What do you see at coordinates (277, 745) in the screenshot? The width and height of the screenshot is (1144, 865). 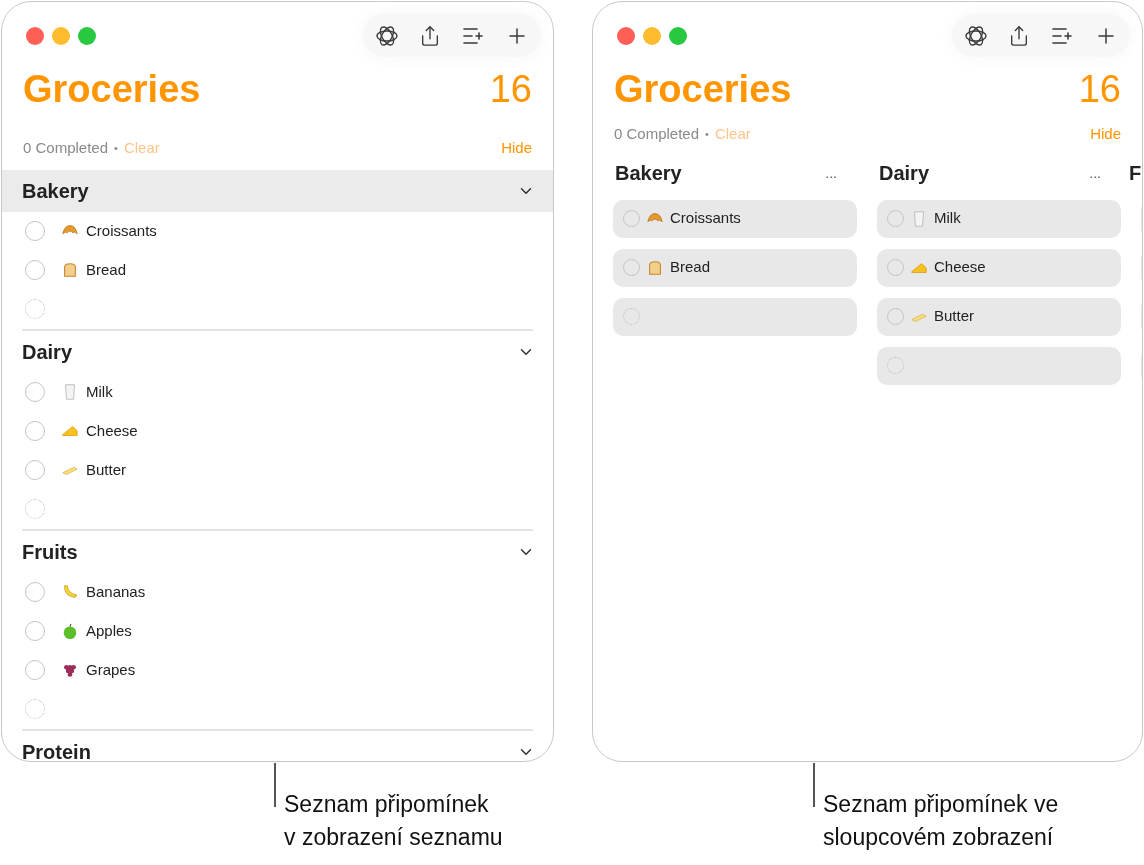 I see `section-header: Protein` at bounding box center [277, 745].